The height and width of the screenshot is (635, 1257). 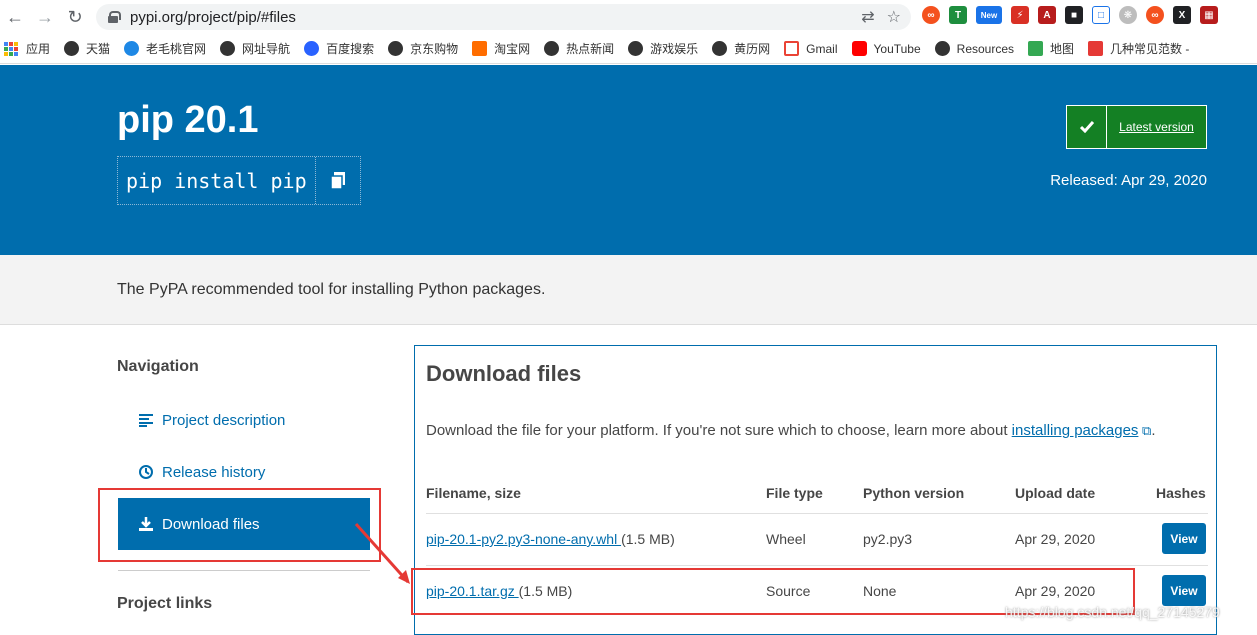 I want to click on lock-icon, so click(x=114, y=17).